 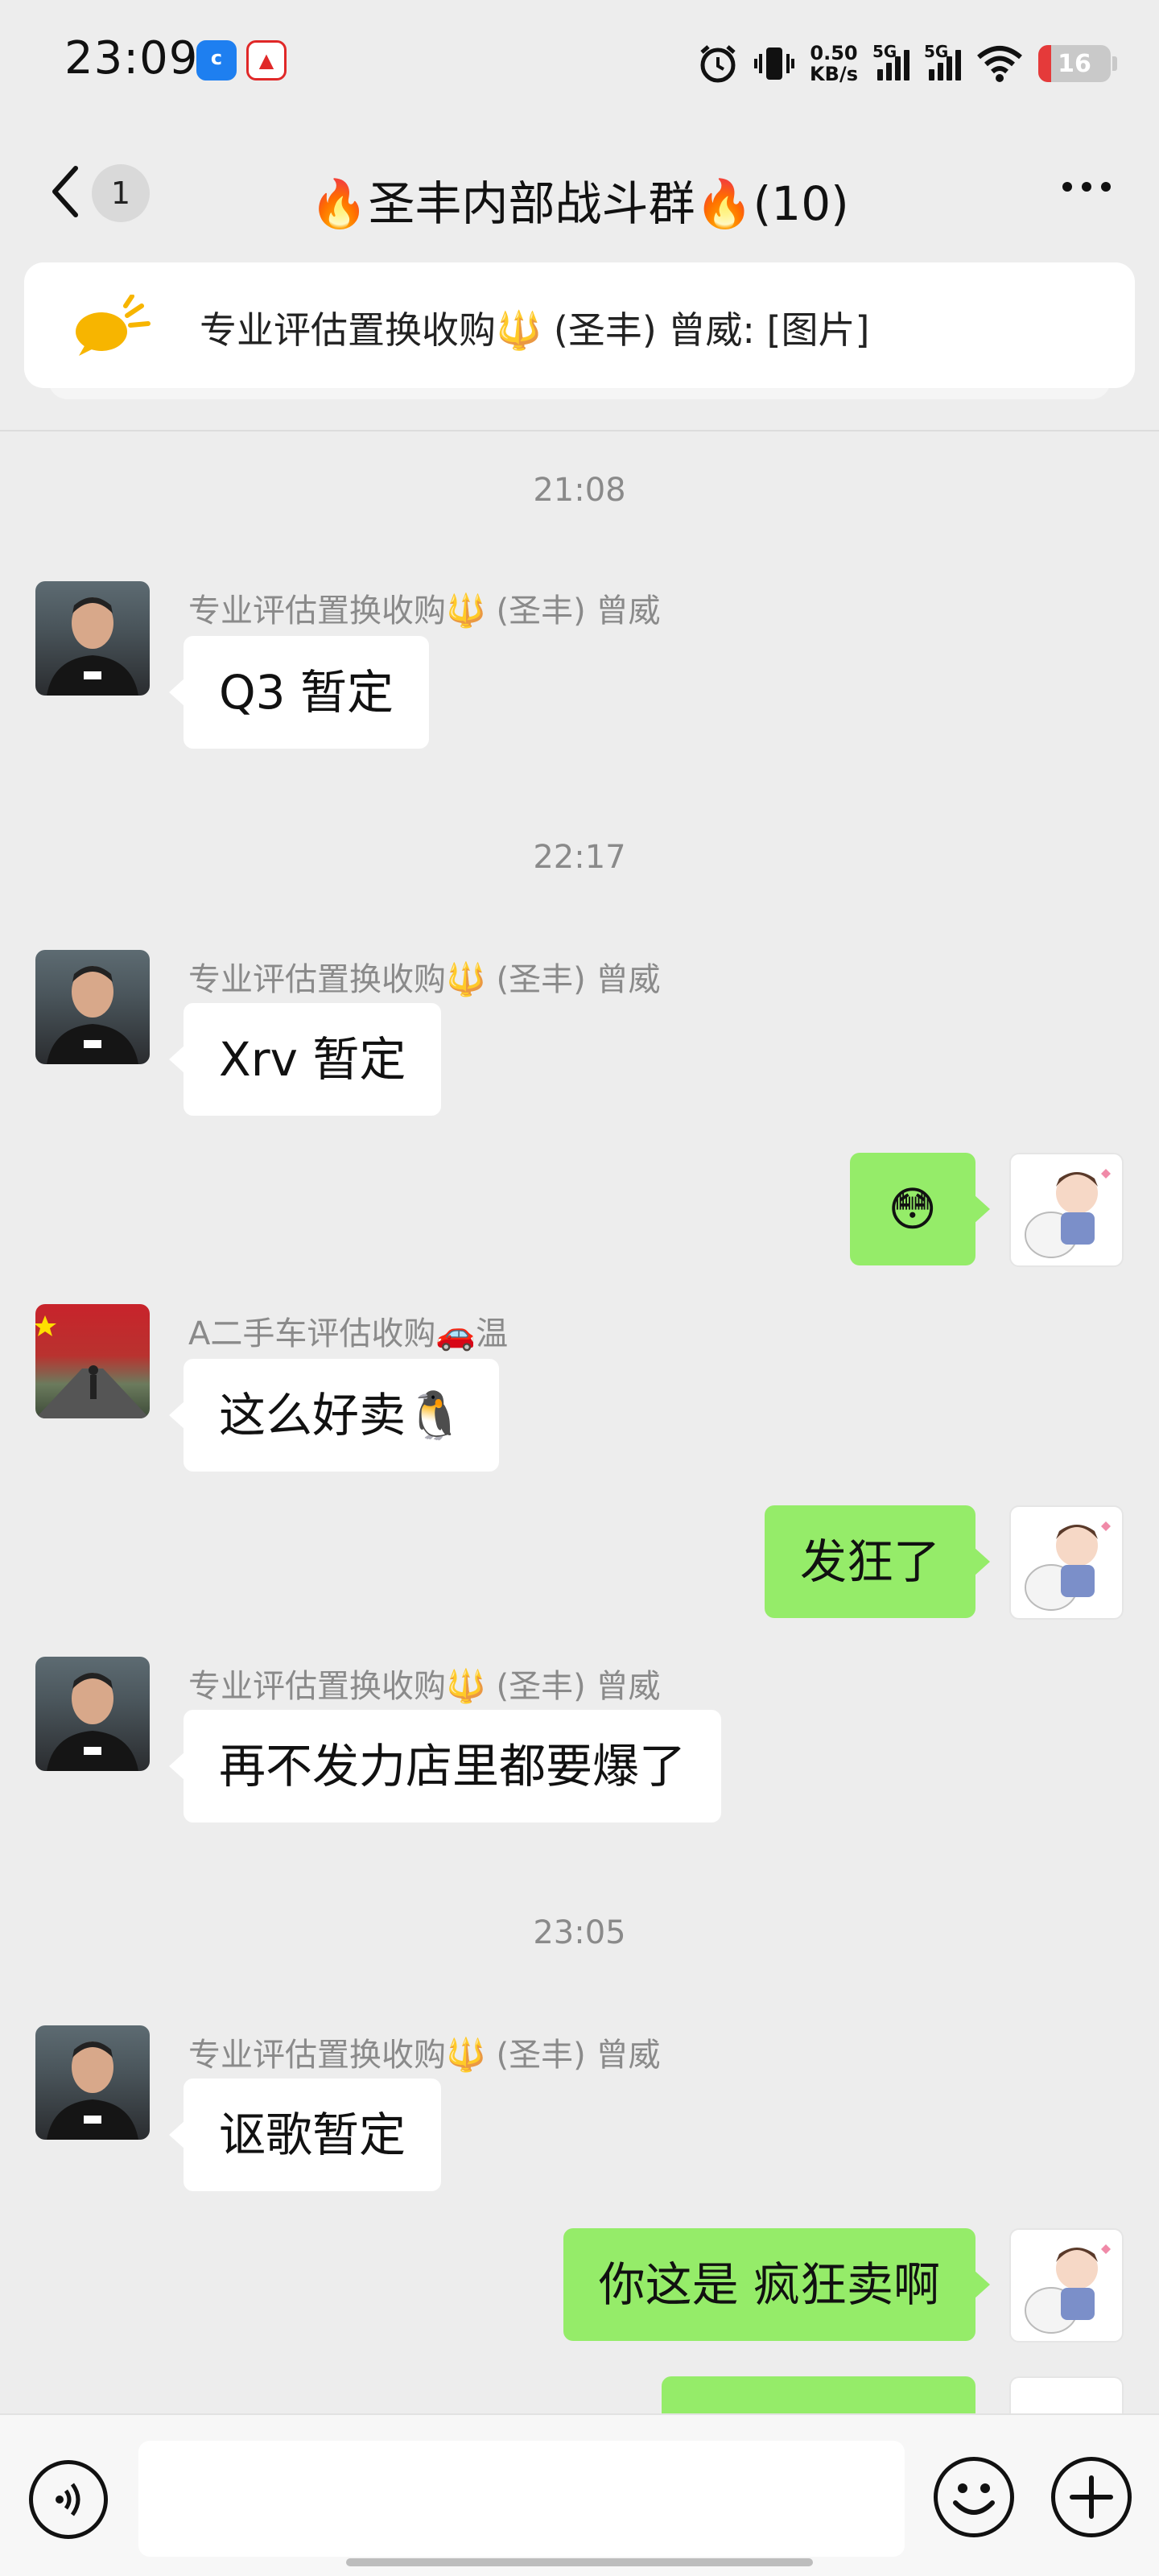 I want to click on message-bubble-outgoing: 你这是 疯狂卖啊, so click(x=777, y=2284).